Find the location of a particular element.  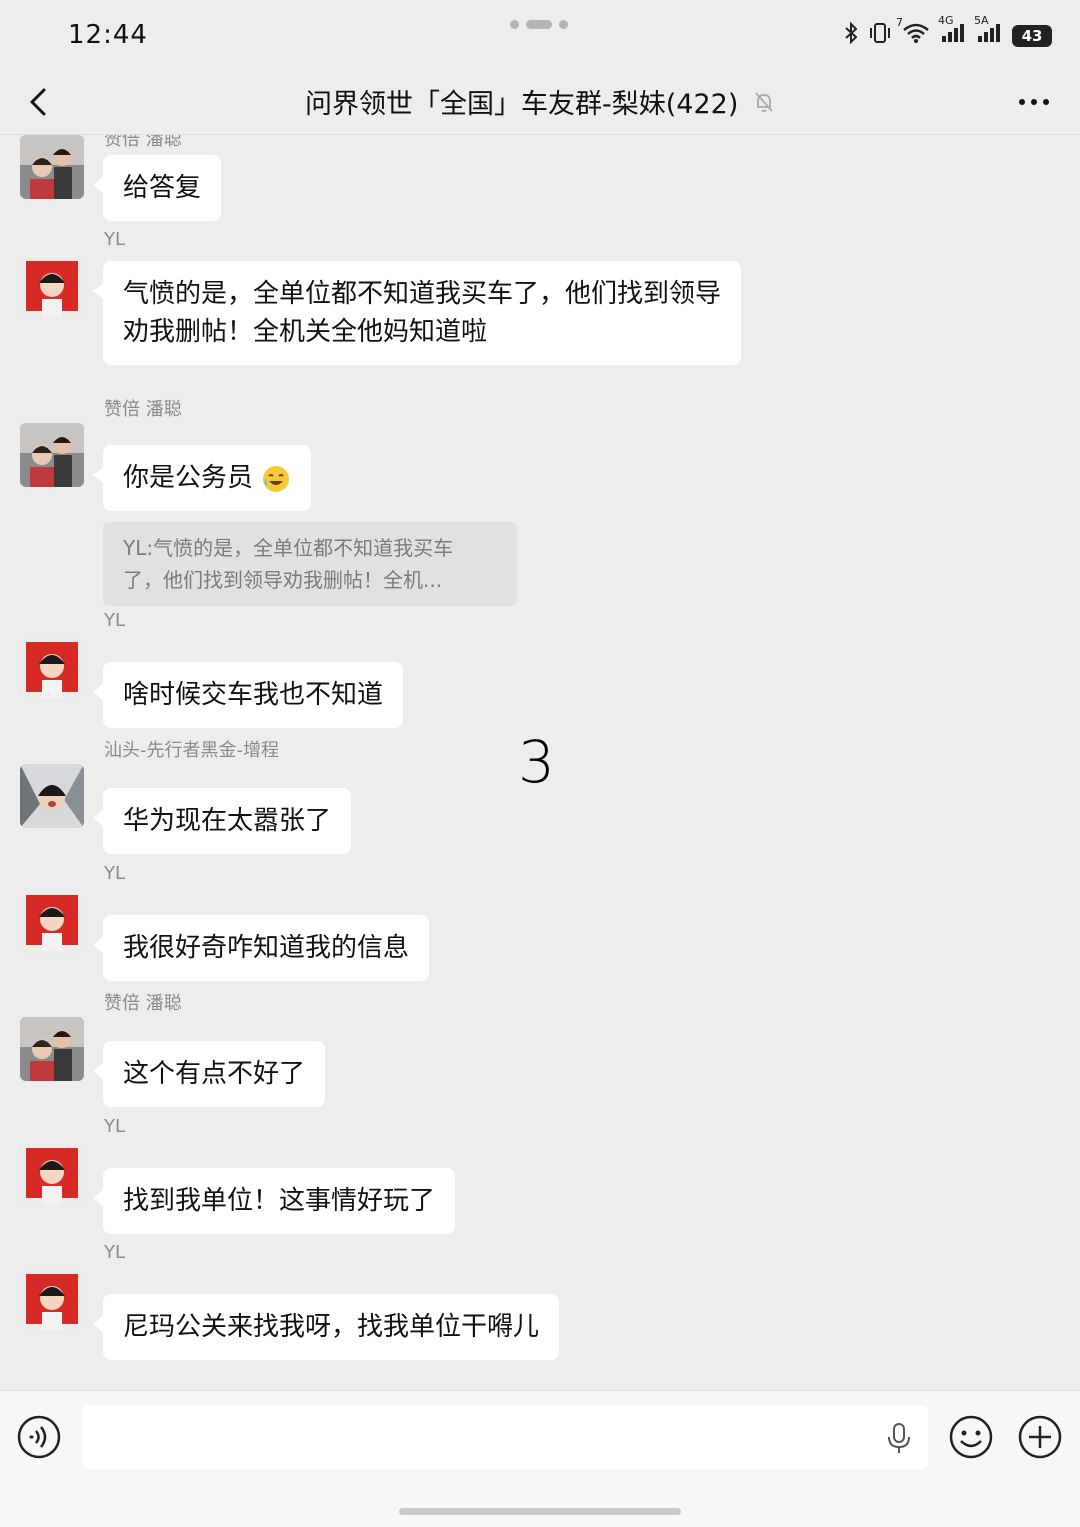

wifi-badge: 7 is located at coordinates (899, 22).